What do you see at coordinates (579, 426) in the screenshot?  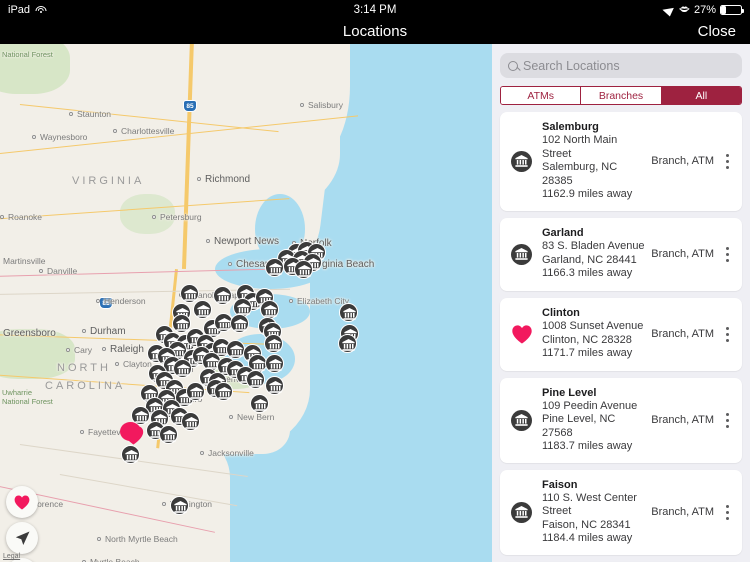 I see `location-city-state-zip: Pine Level, NC 27568` at bounding box center [579, 426].